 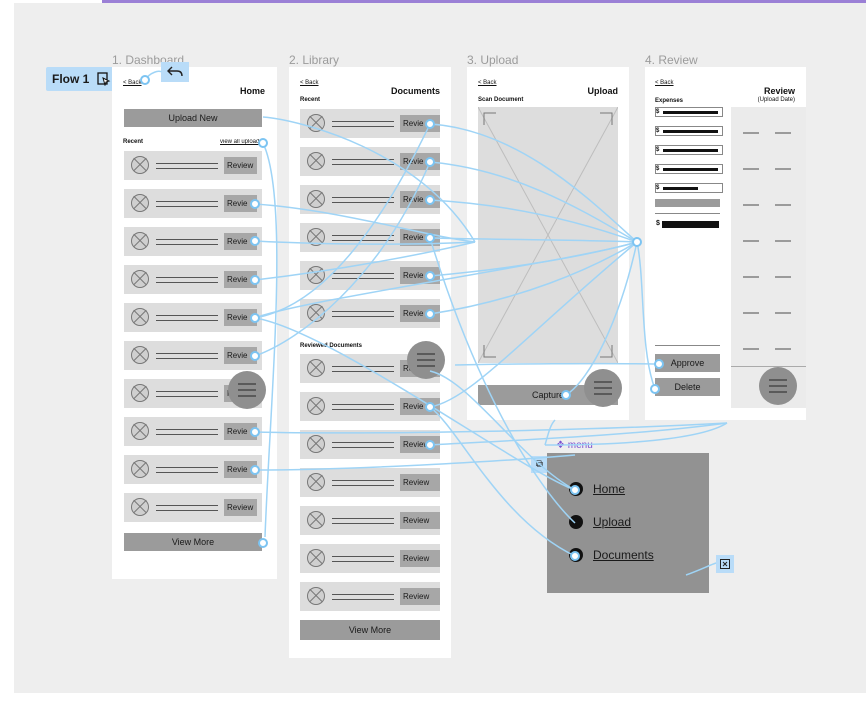 What do you see at coordinates (175, 72) in the screenshot?
I see `back-arrow-icon` at bounding box center [175, 72].